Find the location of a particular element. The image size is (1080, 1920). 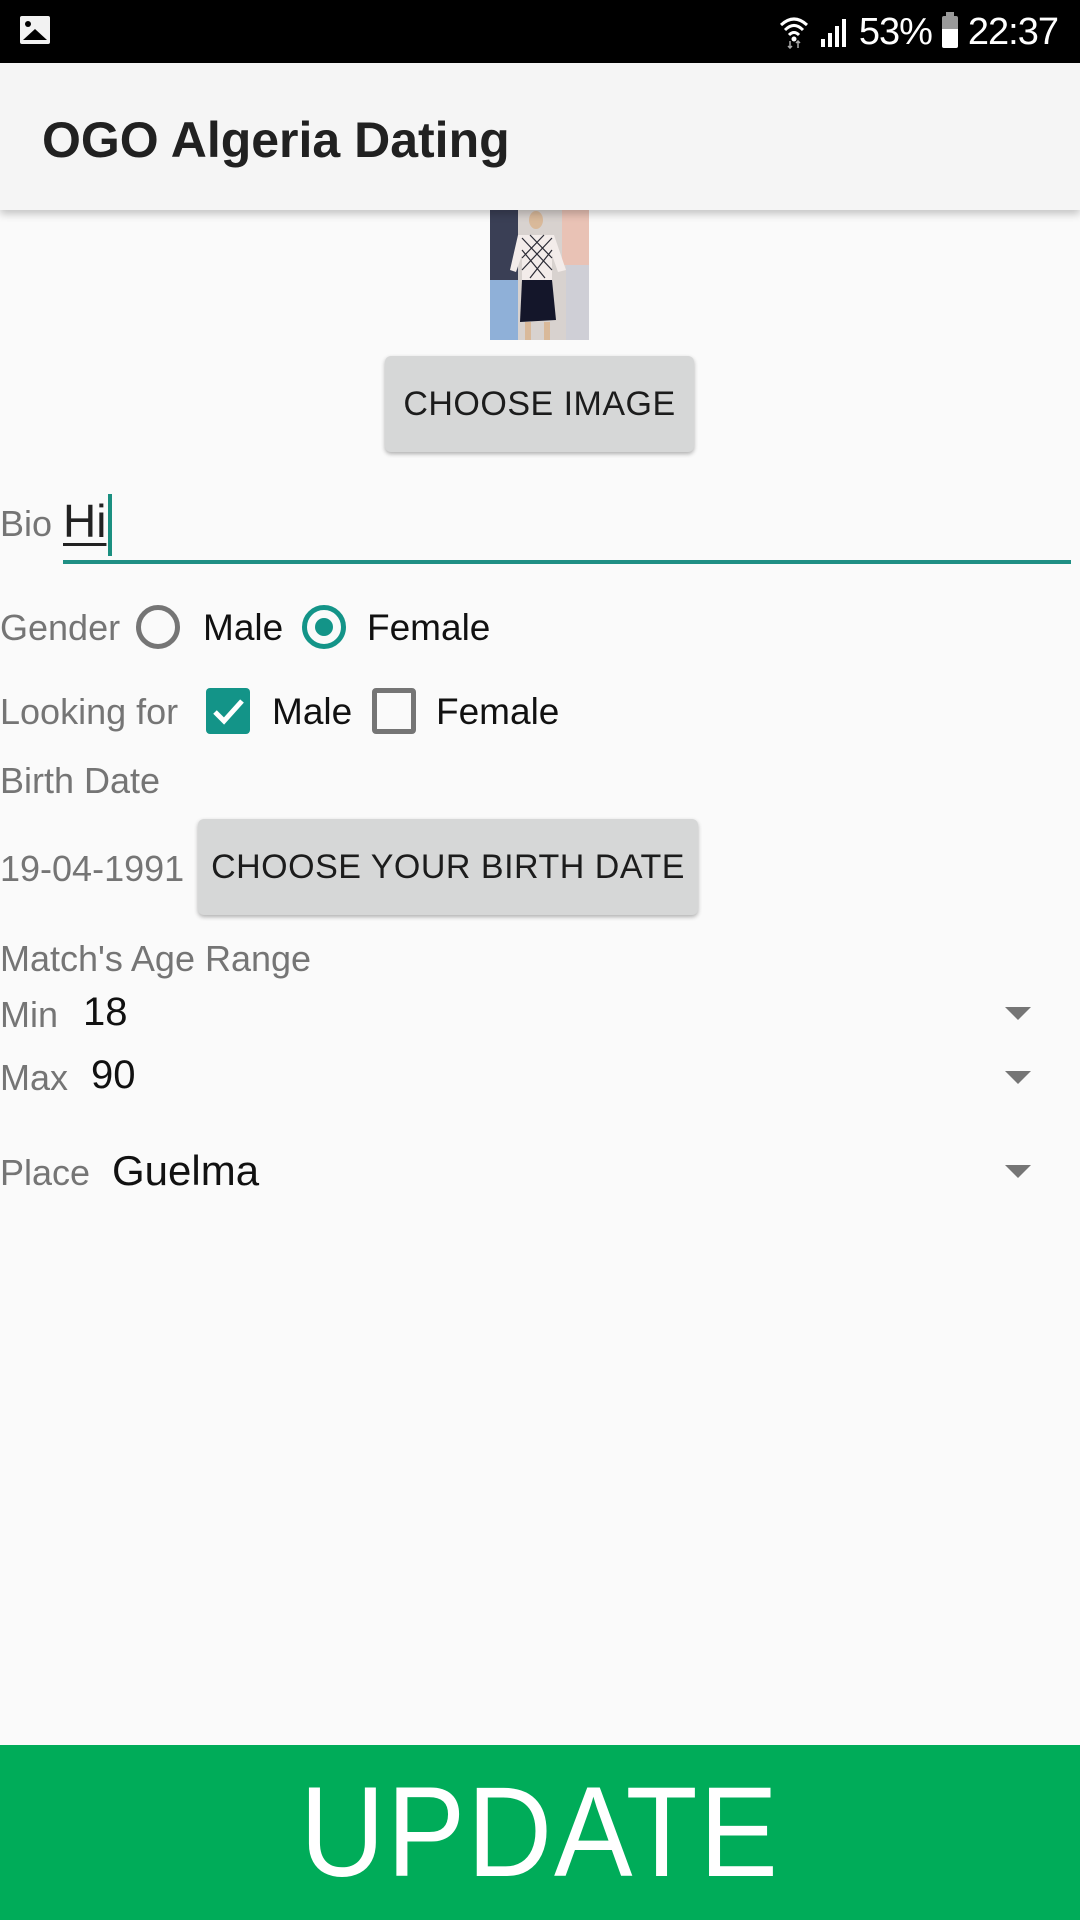

update-button: UPDATE is located at coordinates (540, 1832).